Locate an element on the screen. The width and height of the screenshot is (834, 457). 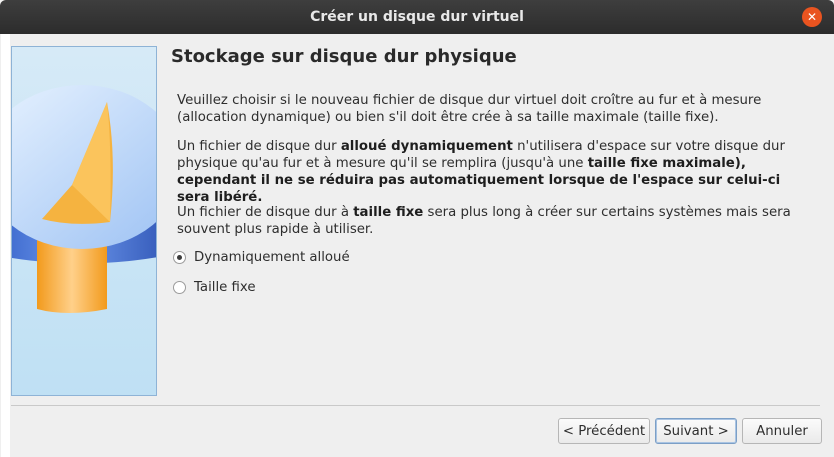
fixed-desc-bold1: taille fixe is located at coordinates (388, 212).